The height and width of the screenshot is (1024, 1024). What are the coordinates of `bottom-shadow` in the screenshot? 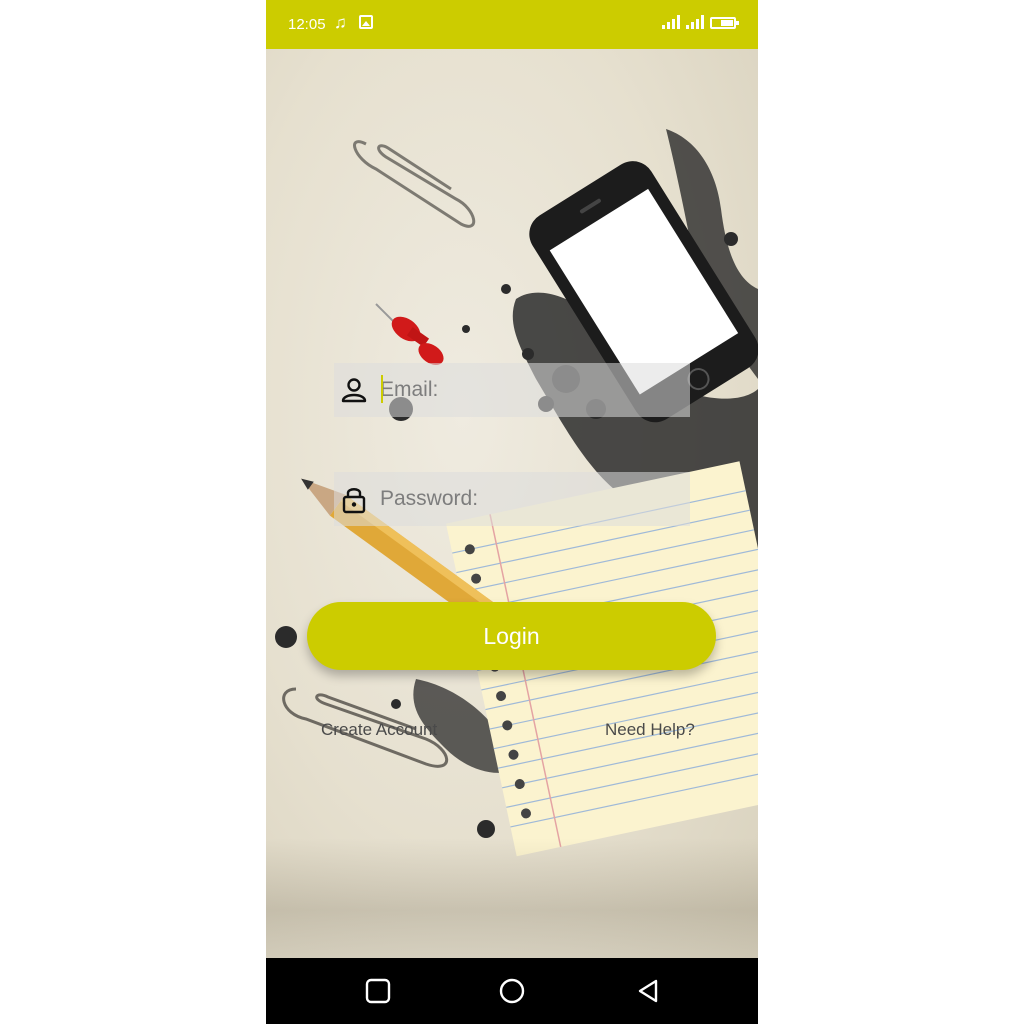 It's located at (512, 898).